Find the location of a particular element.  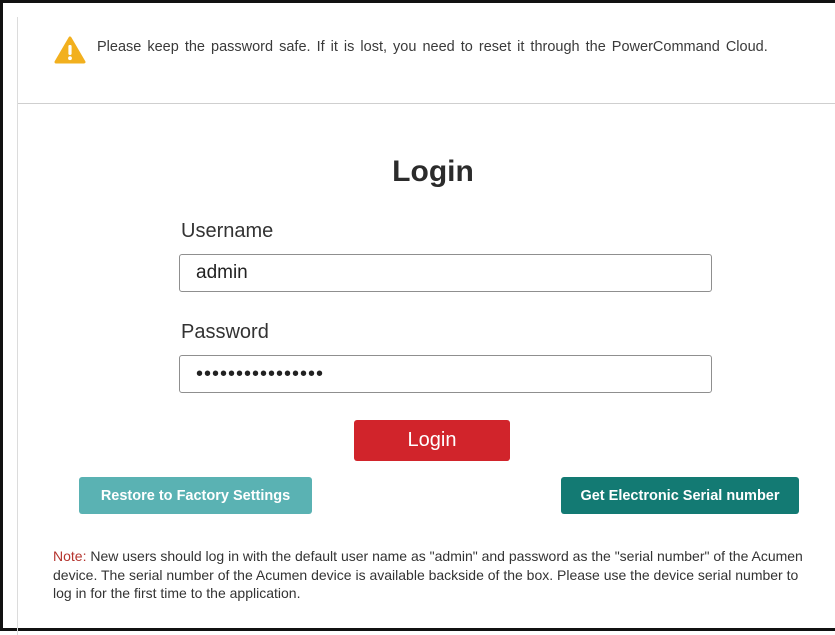

note-label: Note: is located at coordinates (70, 556).